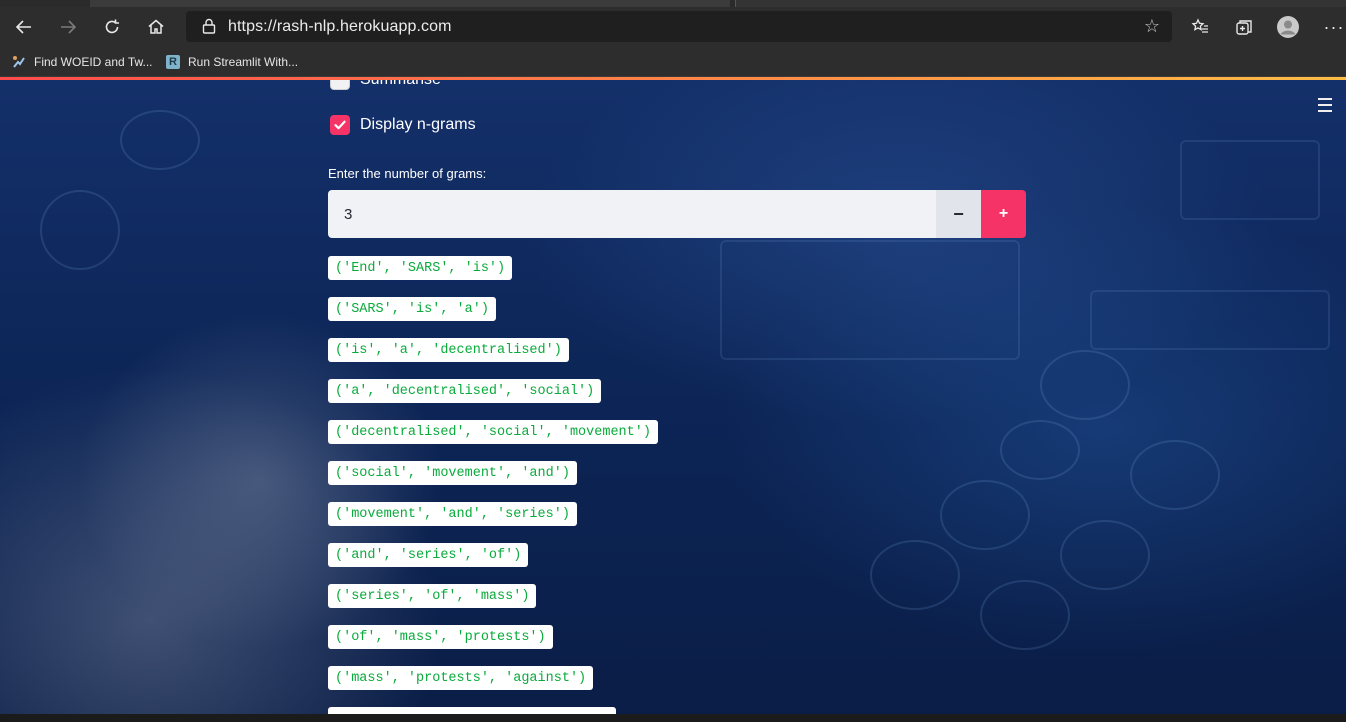 The height and width of the screenshot is (722, 1346). Describe the element at coordinates (1040, 3) in the screenshot. I see `tab-other` at that location.